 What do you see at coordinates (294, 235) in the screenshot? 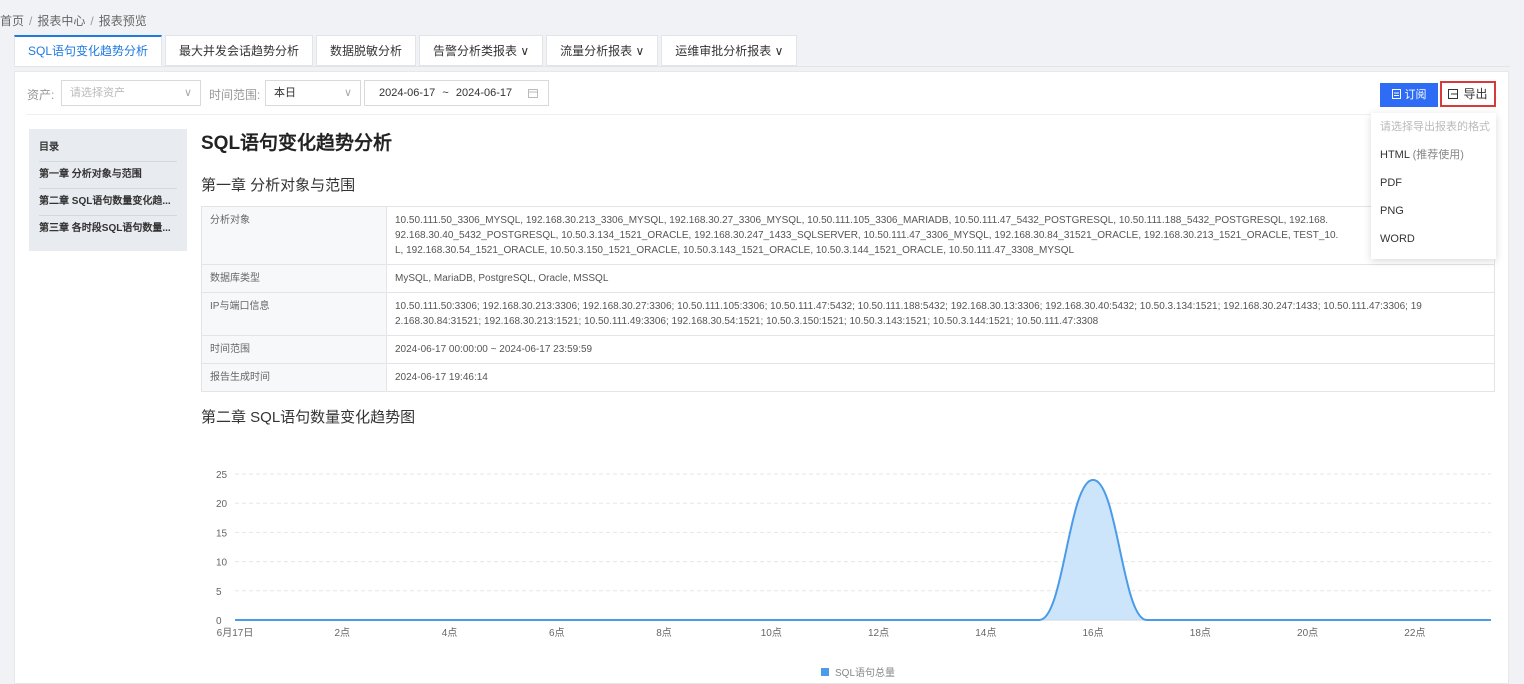
I see `row-key: 分析对象` at bounding box center [294, 235].